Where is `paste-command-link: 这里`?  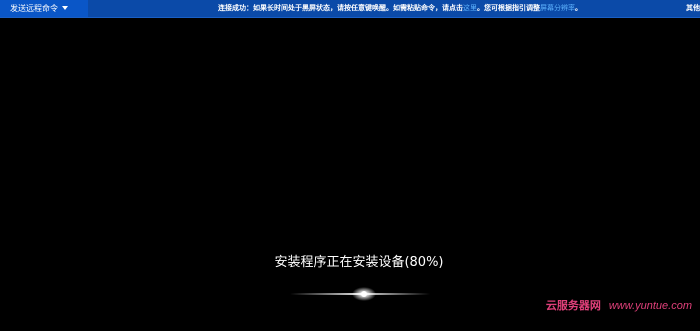
paste-command-link: 这里 is located at coordinates (470, 8).